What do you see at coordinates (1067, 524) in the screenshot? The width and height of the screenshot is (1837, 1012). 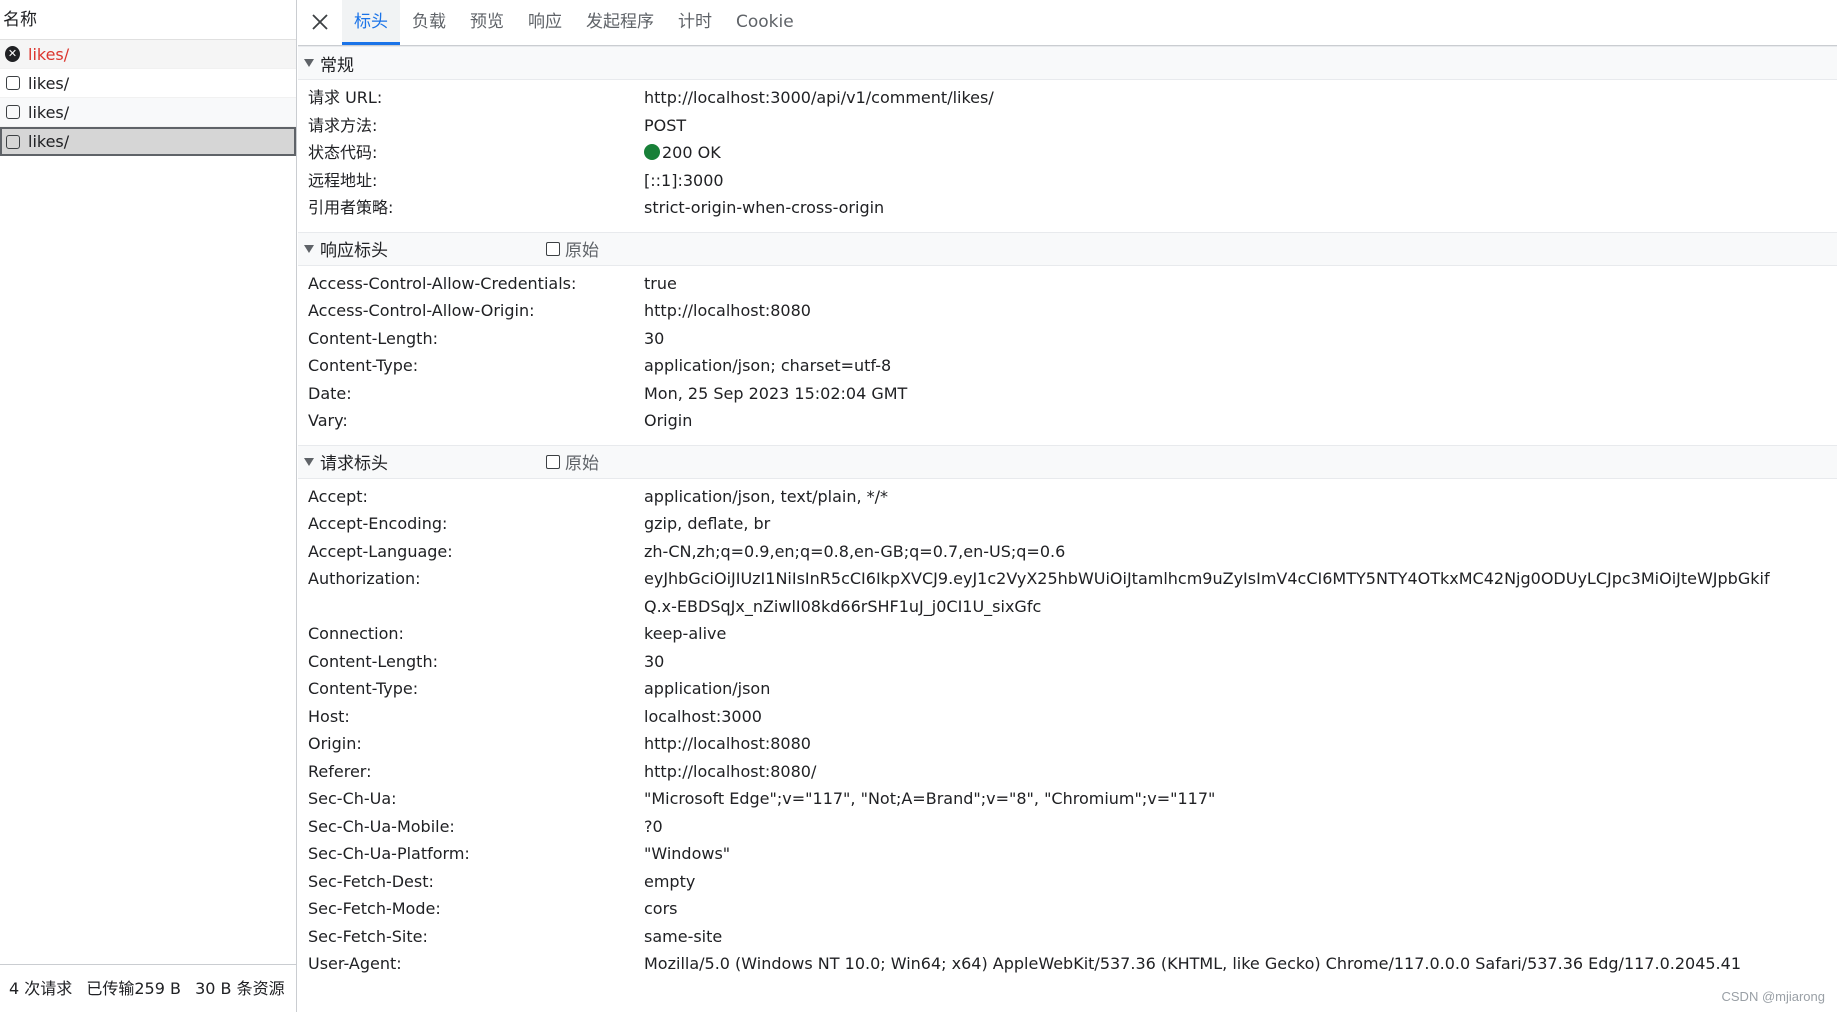 I see `kv-row: Accept-Encoding: gzip, deflate, br` at bounding box center [1067, 524].